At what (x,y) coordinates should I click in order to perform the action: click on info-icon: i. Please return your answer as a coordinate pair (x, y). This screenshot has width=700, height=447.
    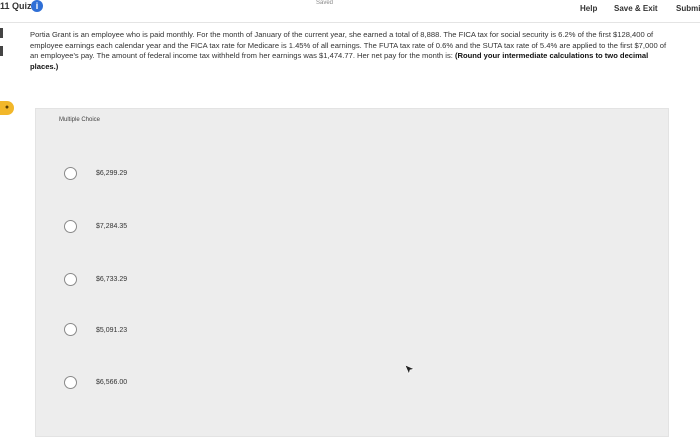
    Looking at the image, I should click on (37, 6).